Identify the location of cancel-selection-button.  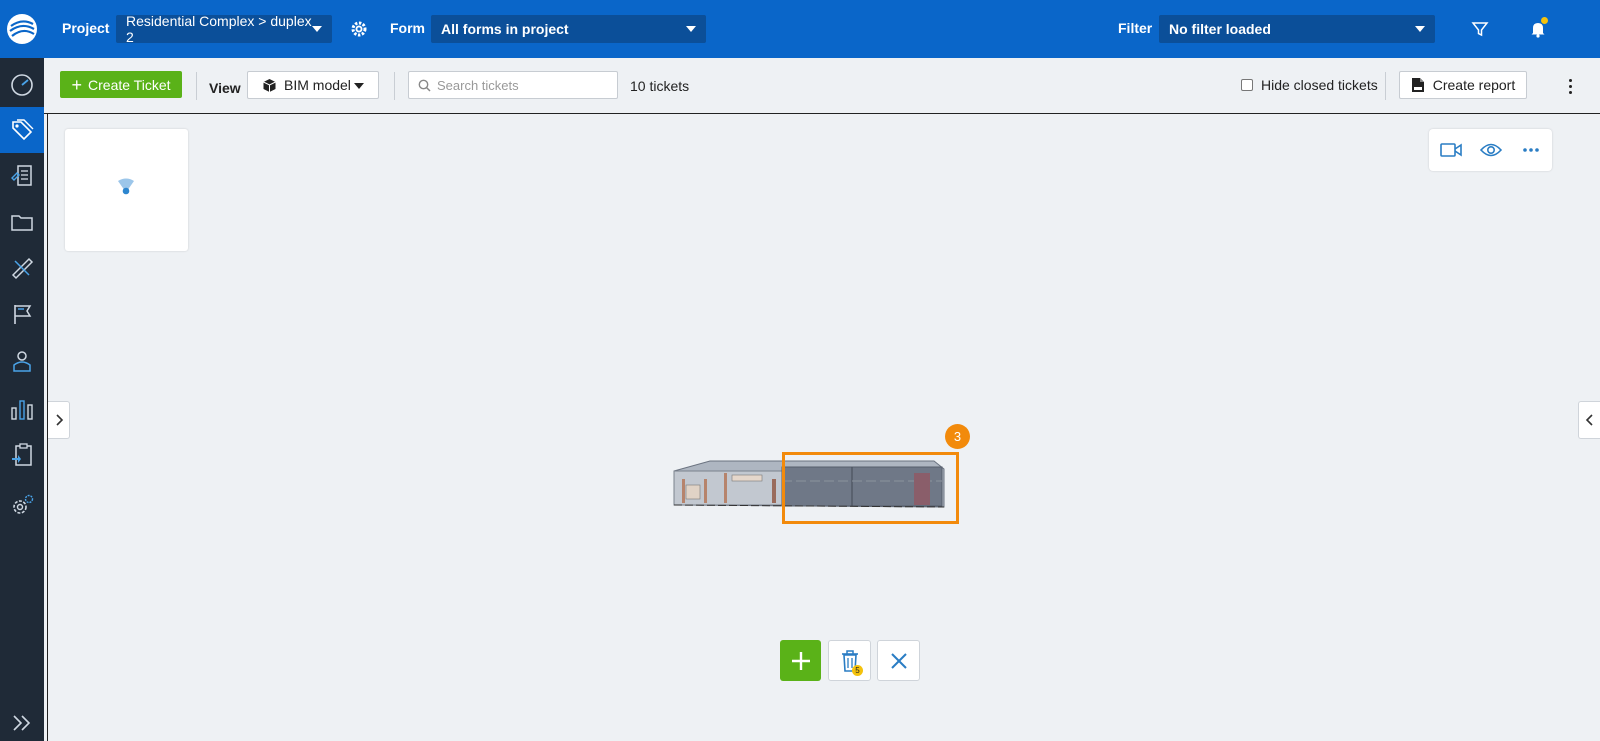
(898, 660).